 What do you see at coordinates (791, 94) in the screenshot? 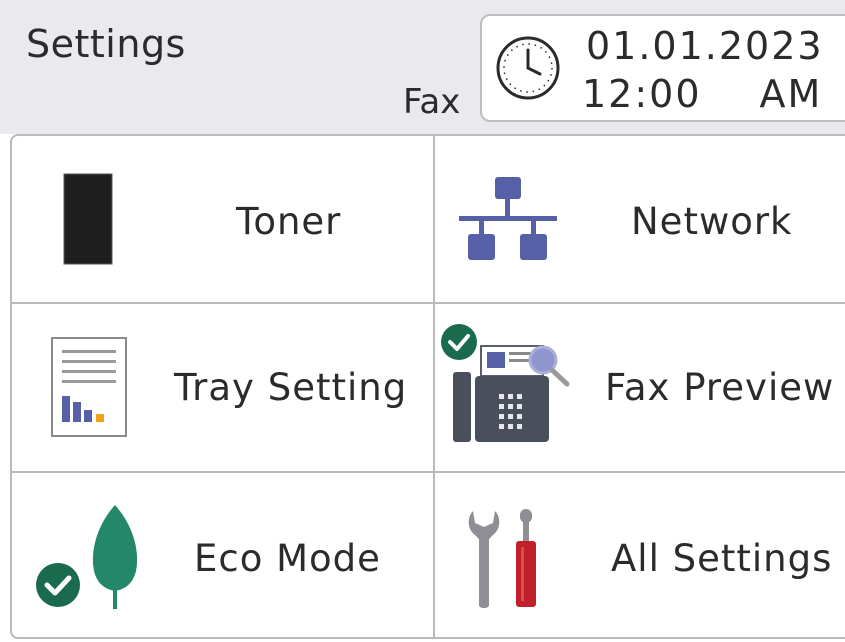
I see `am-pm-indicator: AM` at bounding box center [791, 94].